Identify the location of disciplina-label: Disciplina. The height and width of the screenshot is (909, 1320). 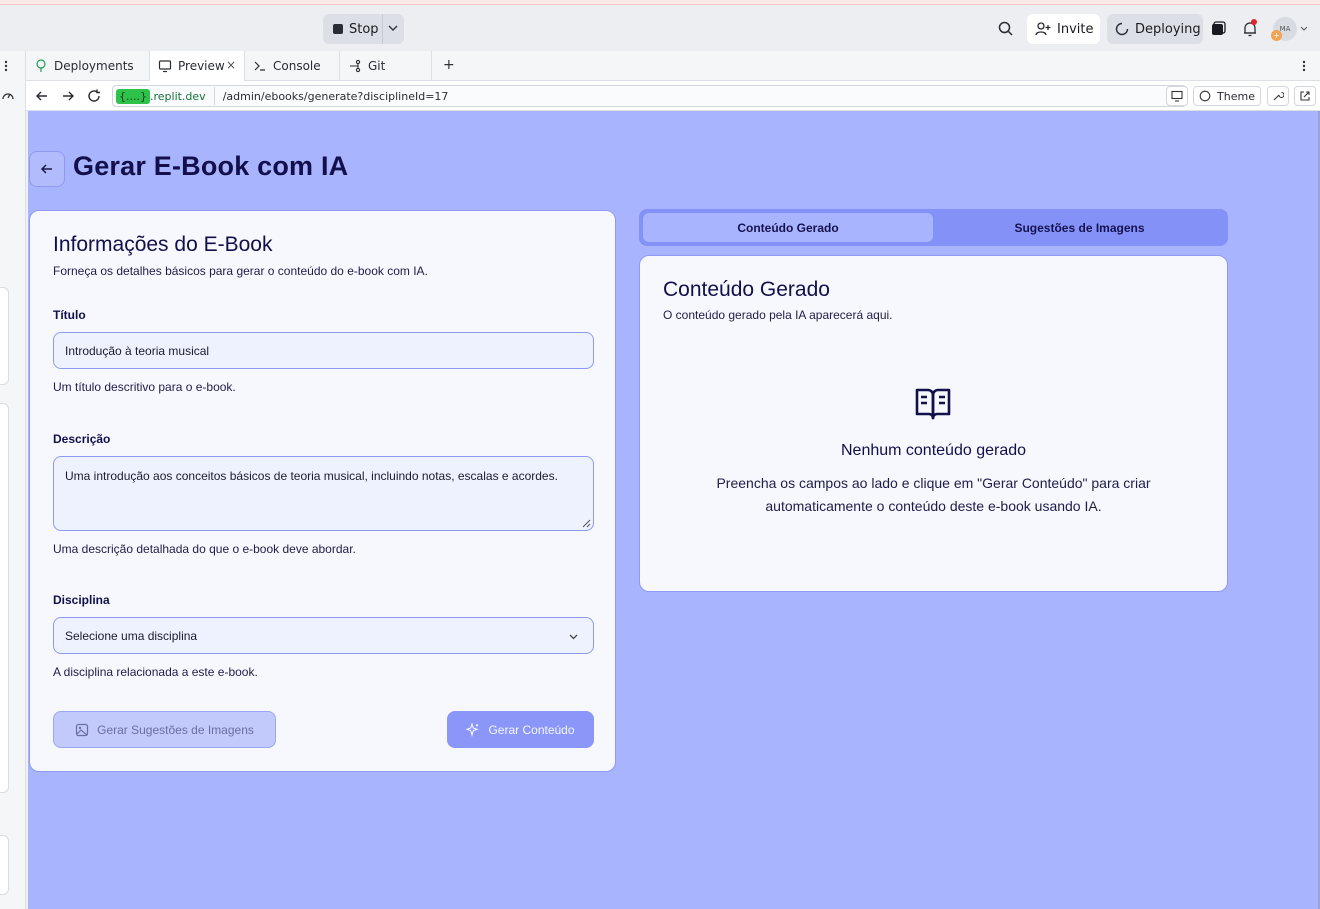
(81, 600).